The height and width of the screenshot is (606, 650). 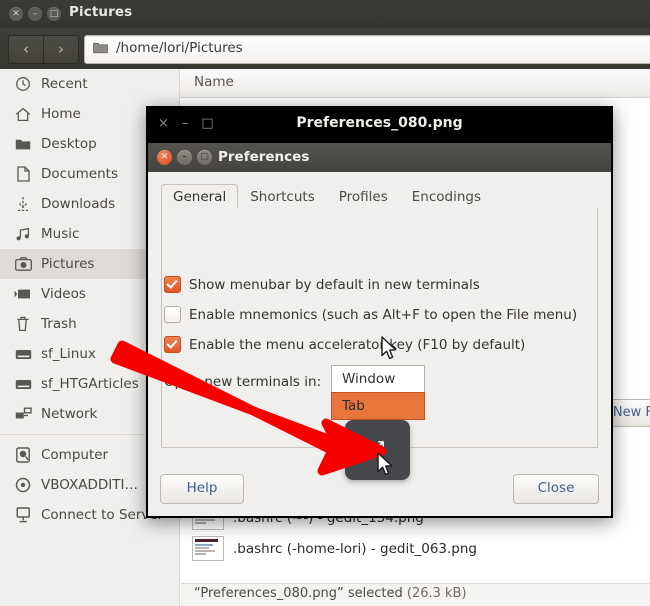 I want to click on camera-icon, so click(x=23, y=264).